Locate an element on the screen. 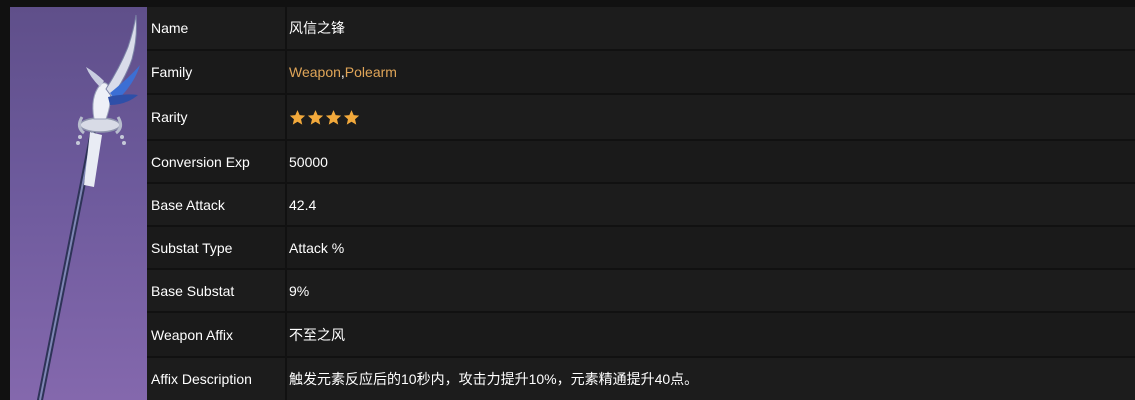 This screenshot has height=400, width=1135. weapon-affix-value: 不至之风 is located at coordinates (711, 334).